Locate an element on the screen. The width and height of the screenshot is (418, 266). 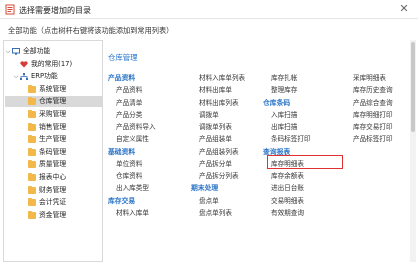
function-item: 有效期查询 is located at coordinates (287, 212).